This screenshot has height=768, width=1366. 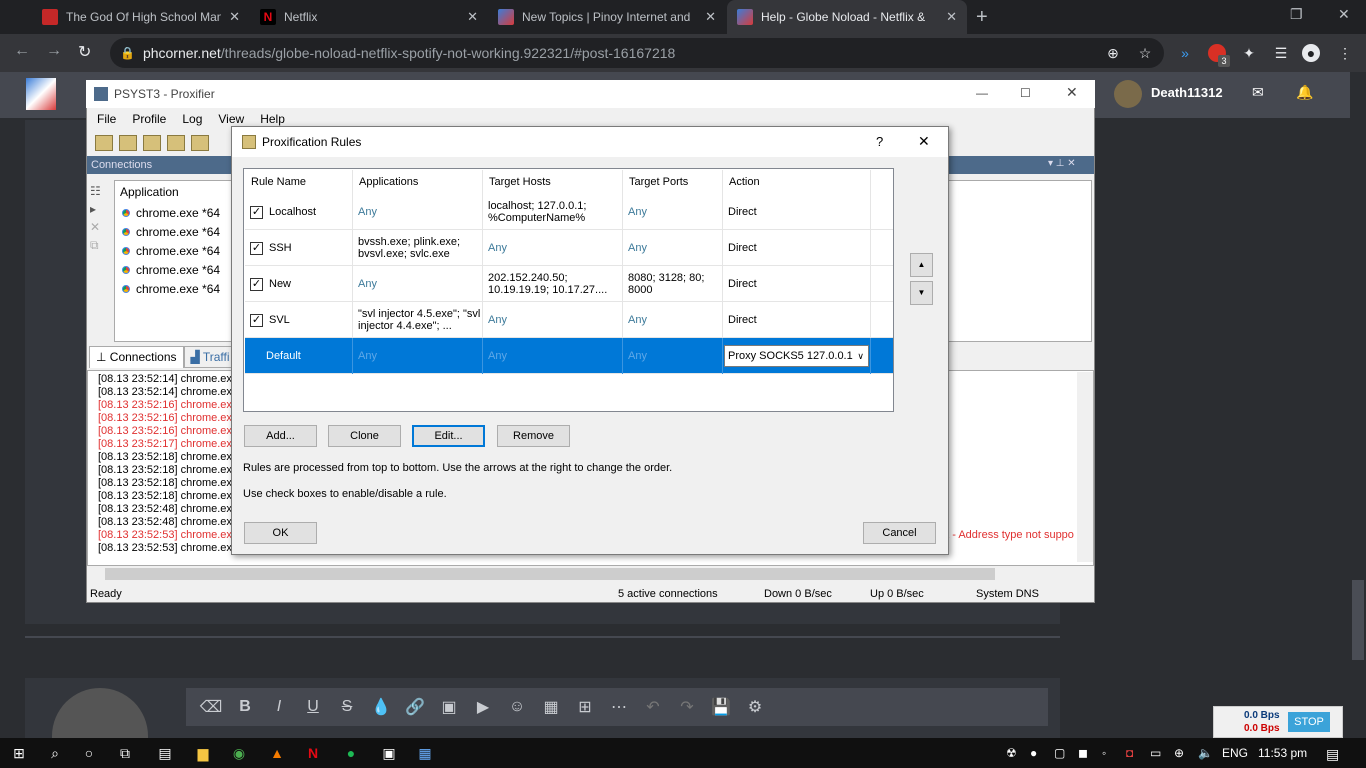 What do you see at coordinates (585, 707) in the screenshot?
I see `table-icon: ⊞` at bounding box center [585, 707].